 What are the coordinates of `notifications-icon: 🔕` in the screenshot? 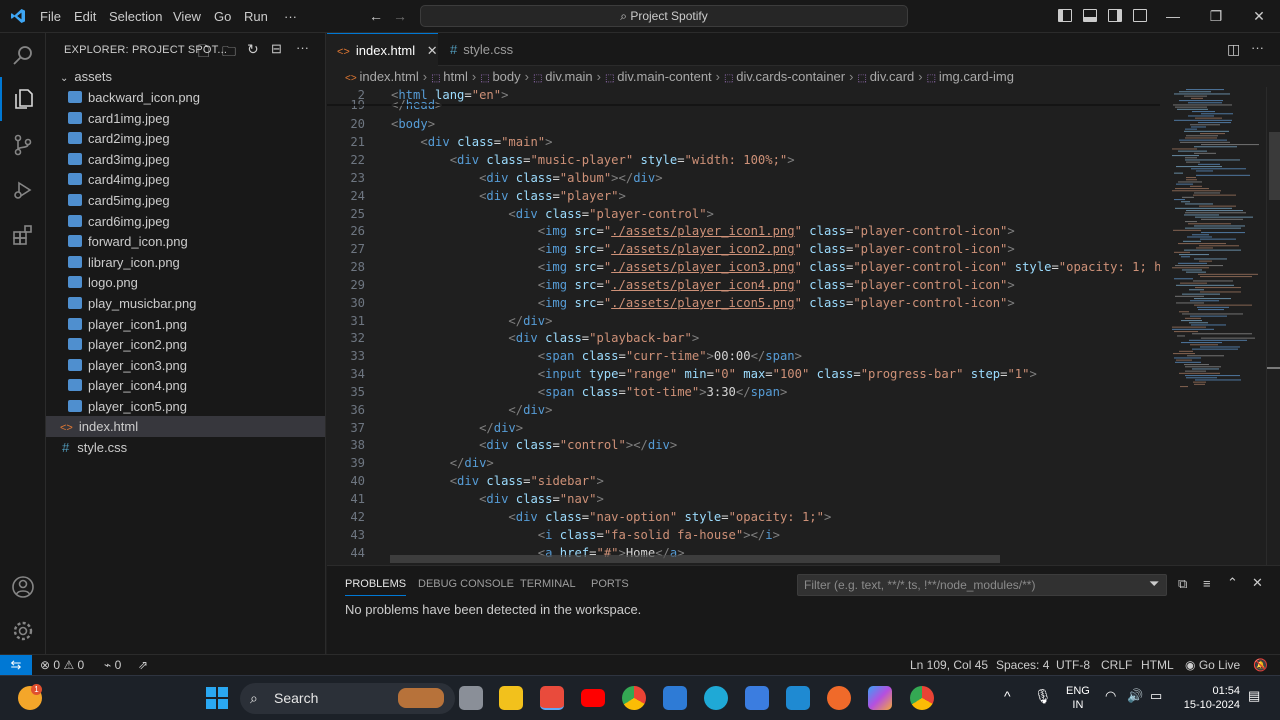 It's located at (1260, 665).